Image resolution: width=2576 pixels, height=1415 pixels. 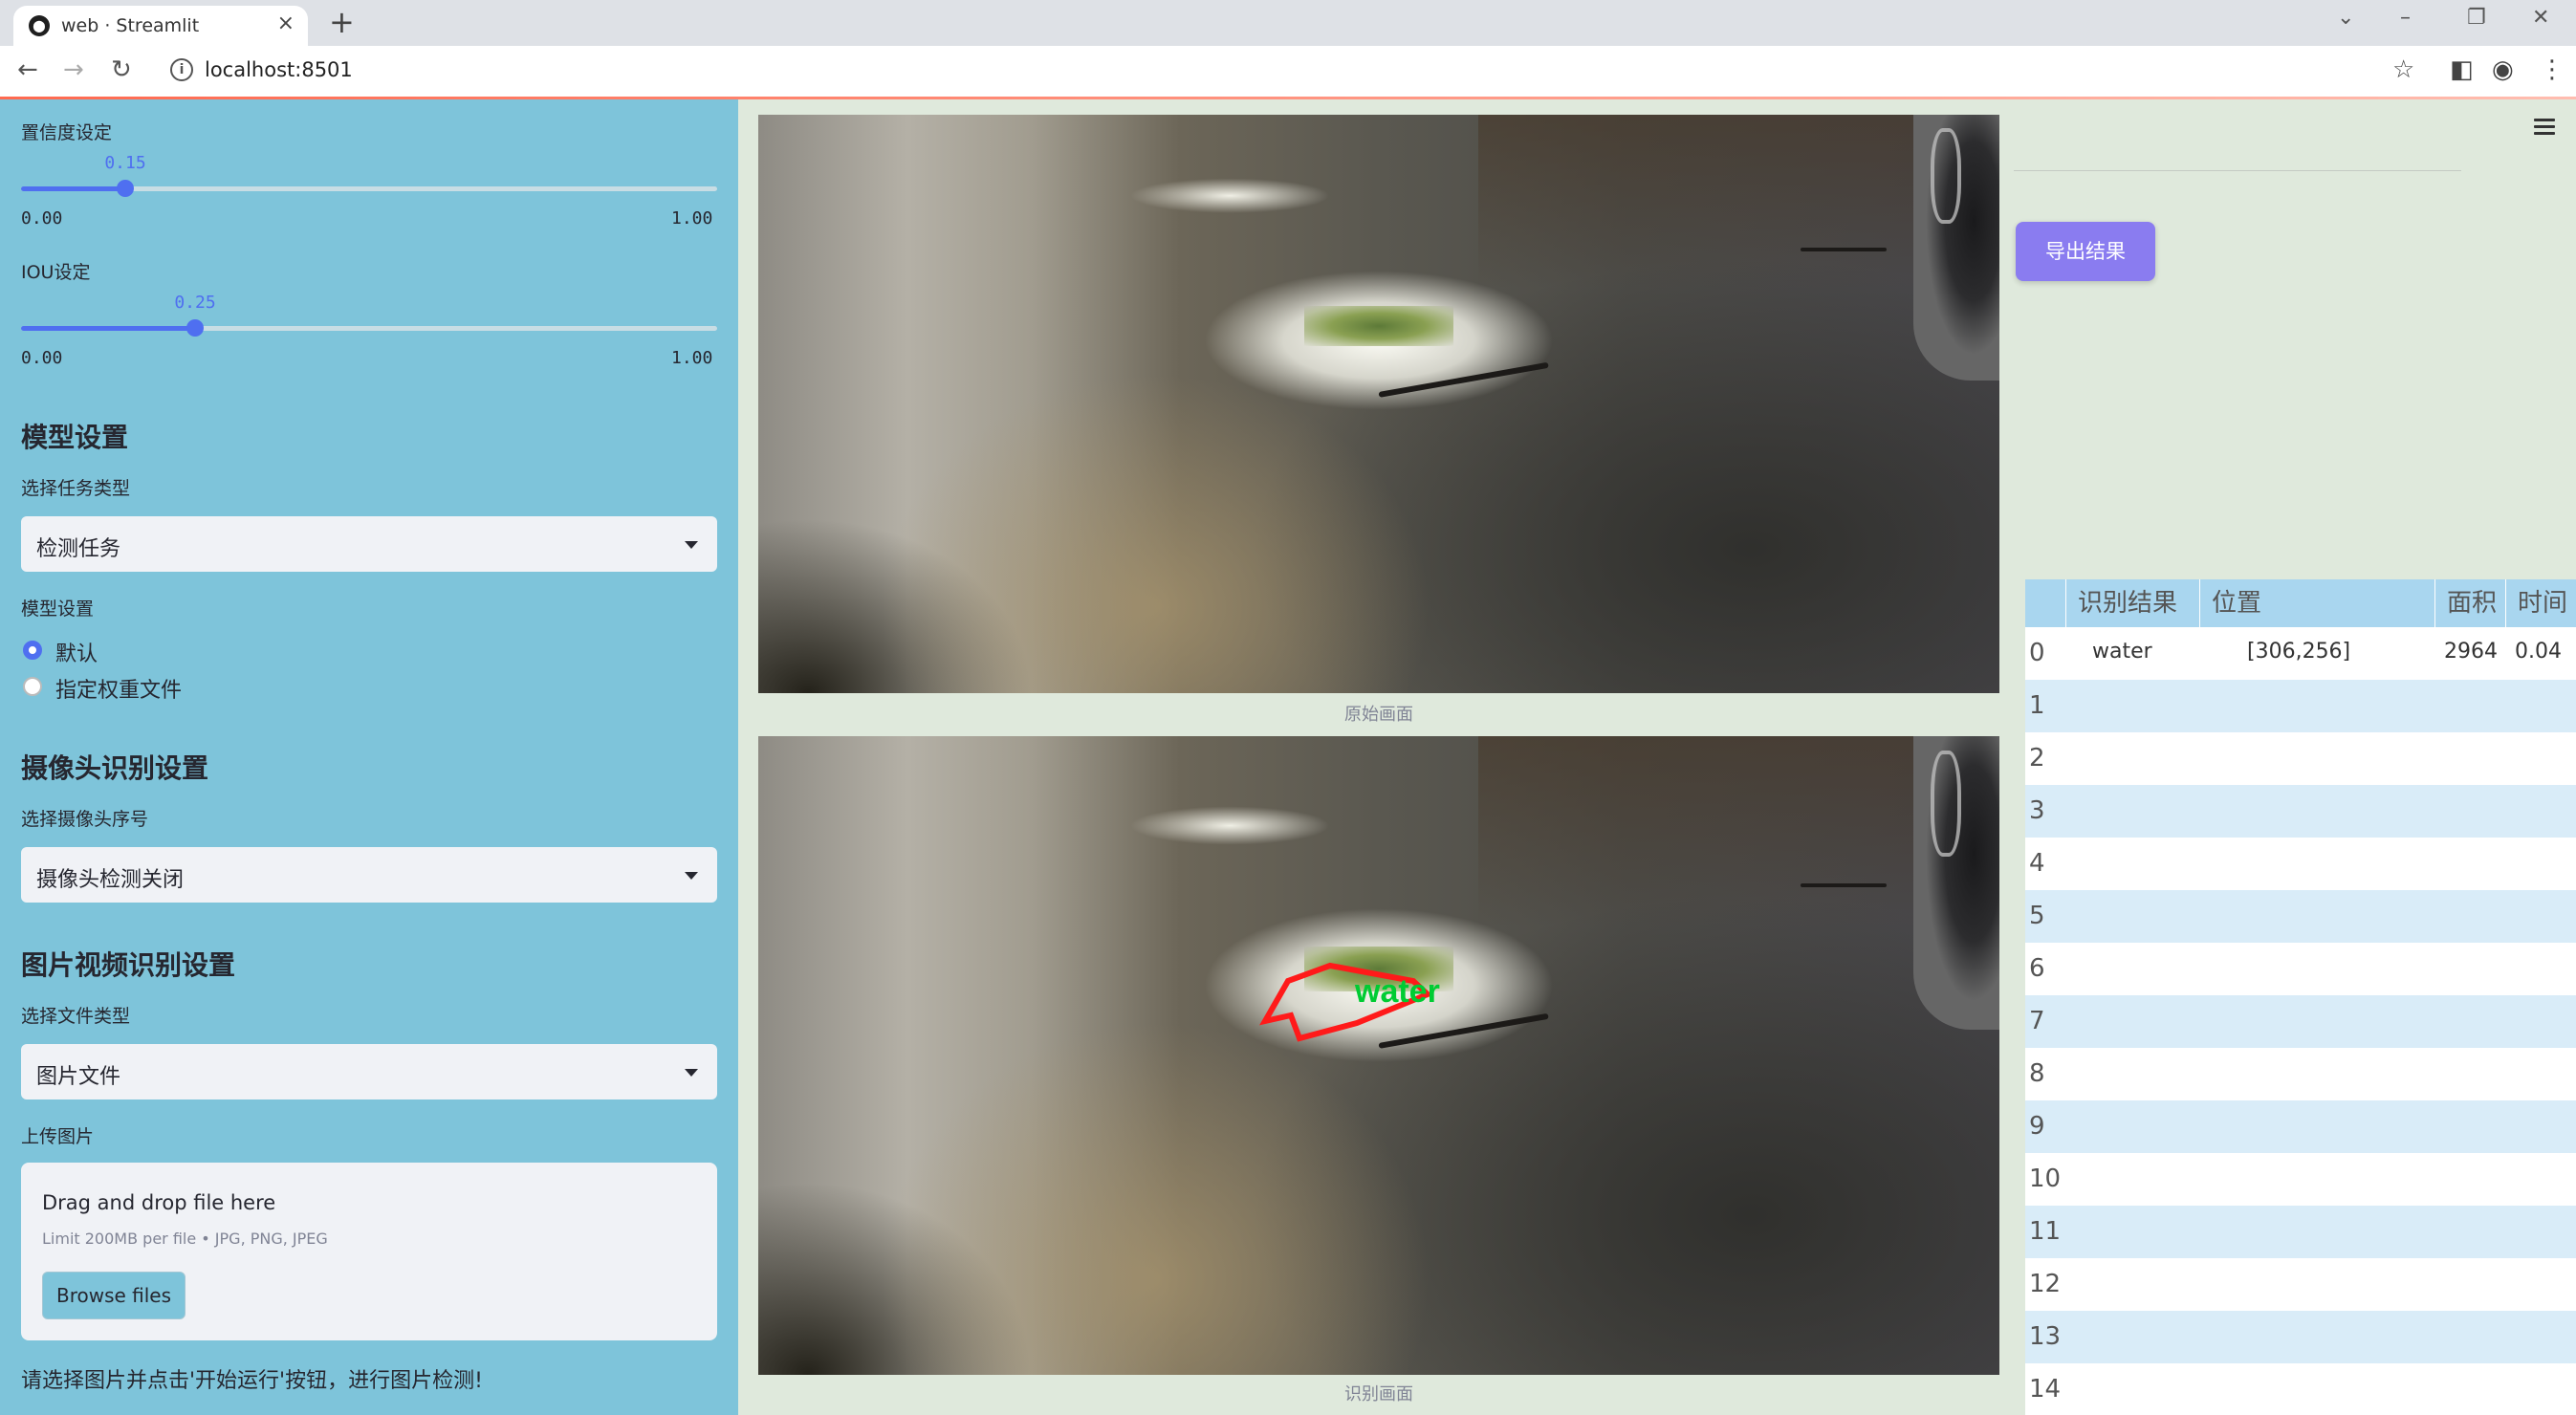 What do you see at coordinates (32, 687) in the screenshot?
I see `radio-custom-weights` at bounding box center [32, 687].